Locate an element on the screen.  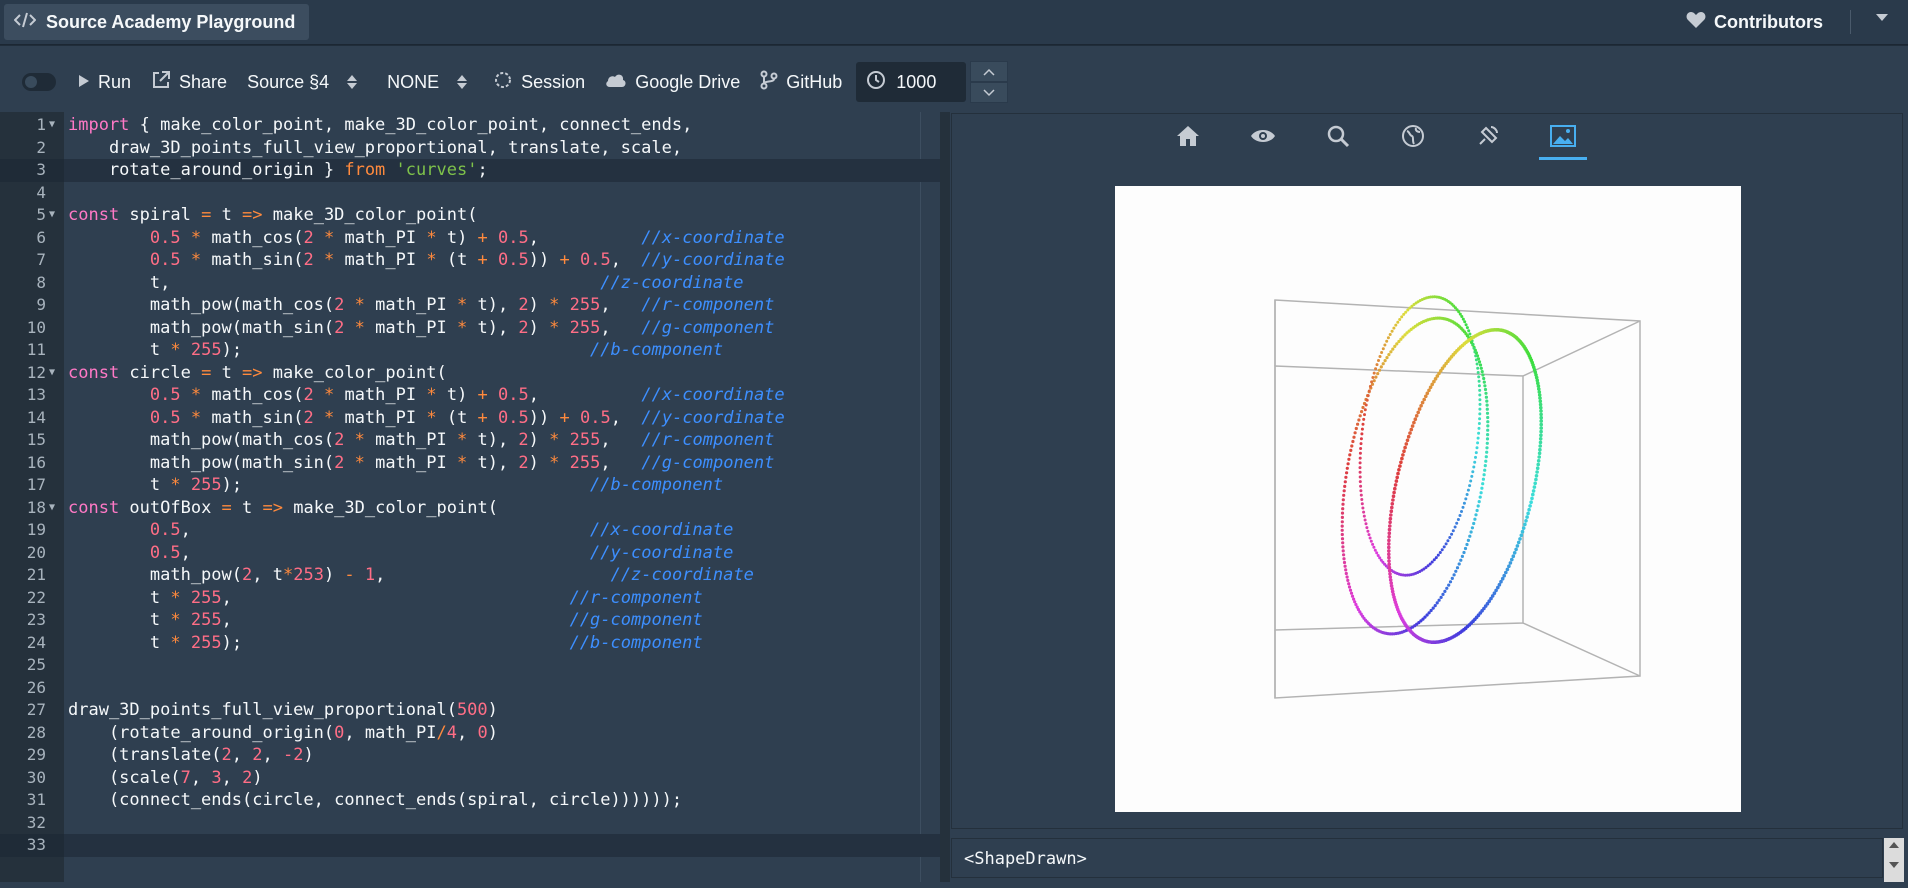
code-line: 3 rotate_around_origin } from 'curves'; is located at coordinates (488, 170).